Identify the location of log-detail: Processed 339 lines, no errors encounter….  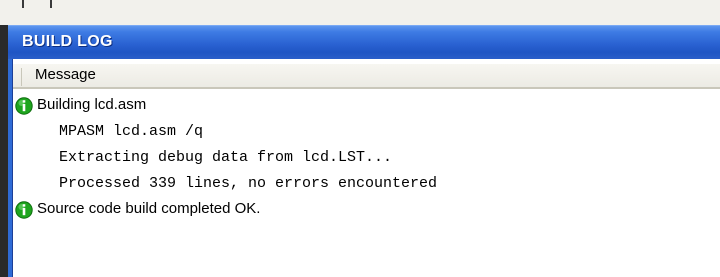
(248, 183).